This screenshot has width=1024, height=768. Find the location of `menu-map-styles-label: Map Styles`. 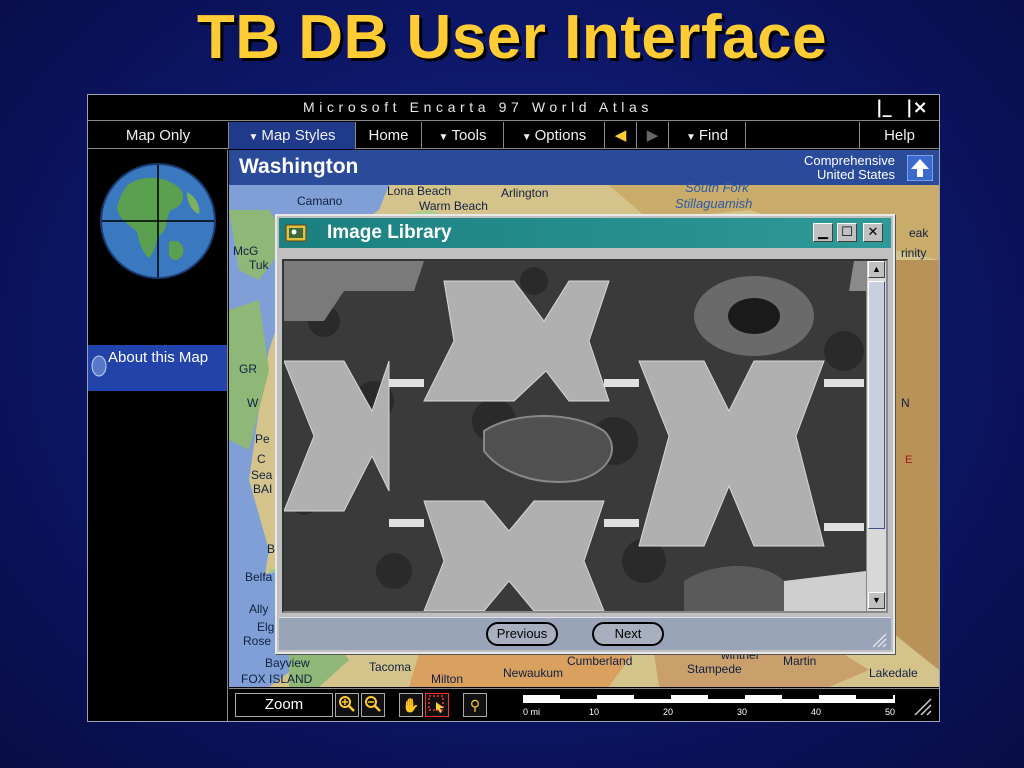

menu-map-styles-label: Map Styles is located at coordinates (298, 135).